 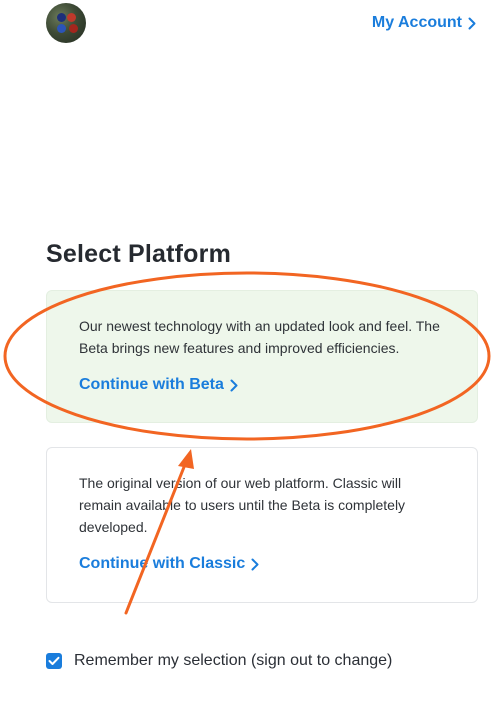 I want to click on check-icon, so click(x=54, y=660).